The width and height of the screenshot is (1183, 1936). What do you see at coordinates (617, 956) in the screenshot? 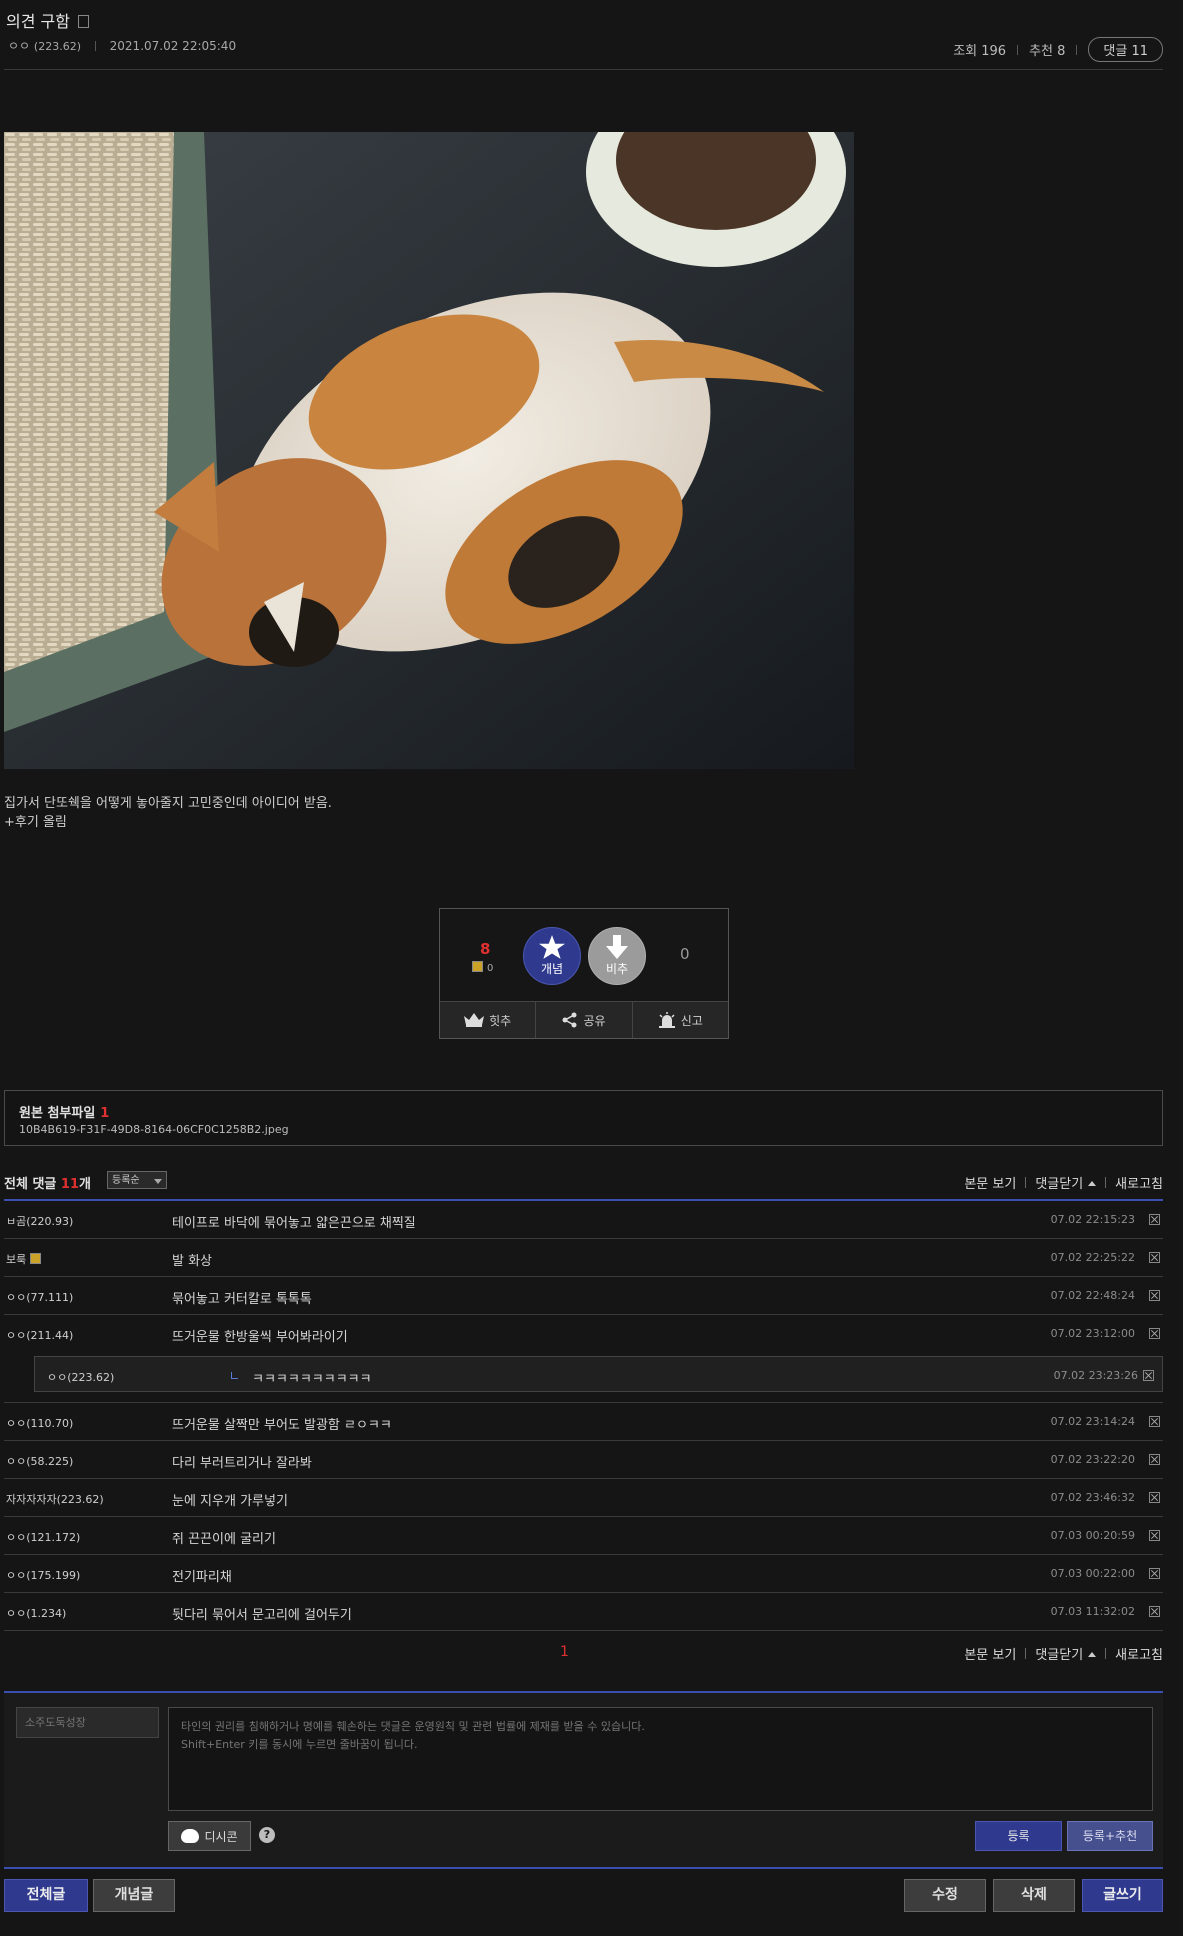
I see `downvote-button: 비추` at bounding box center [617, 956].